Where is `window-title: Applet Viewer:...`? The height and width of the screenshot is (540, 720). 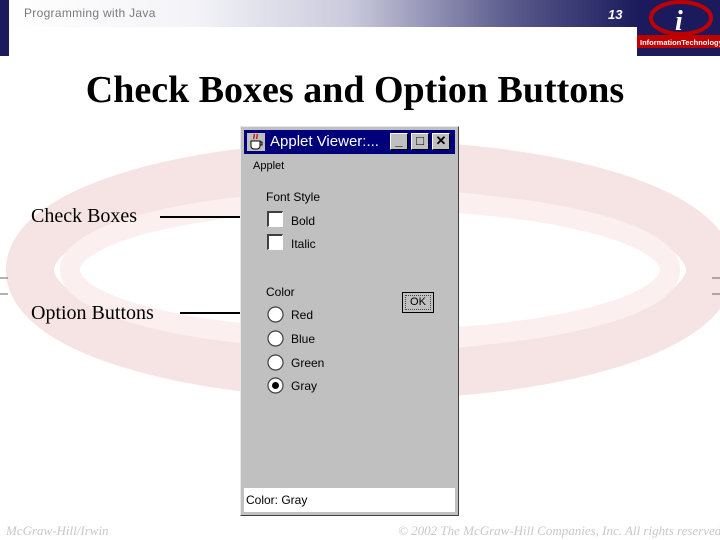 window-title: Applet Viewer:... is located at coordinates (324, 141).